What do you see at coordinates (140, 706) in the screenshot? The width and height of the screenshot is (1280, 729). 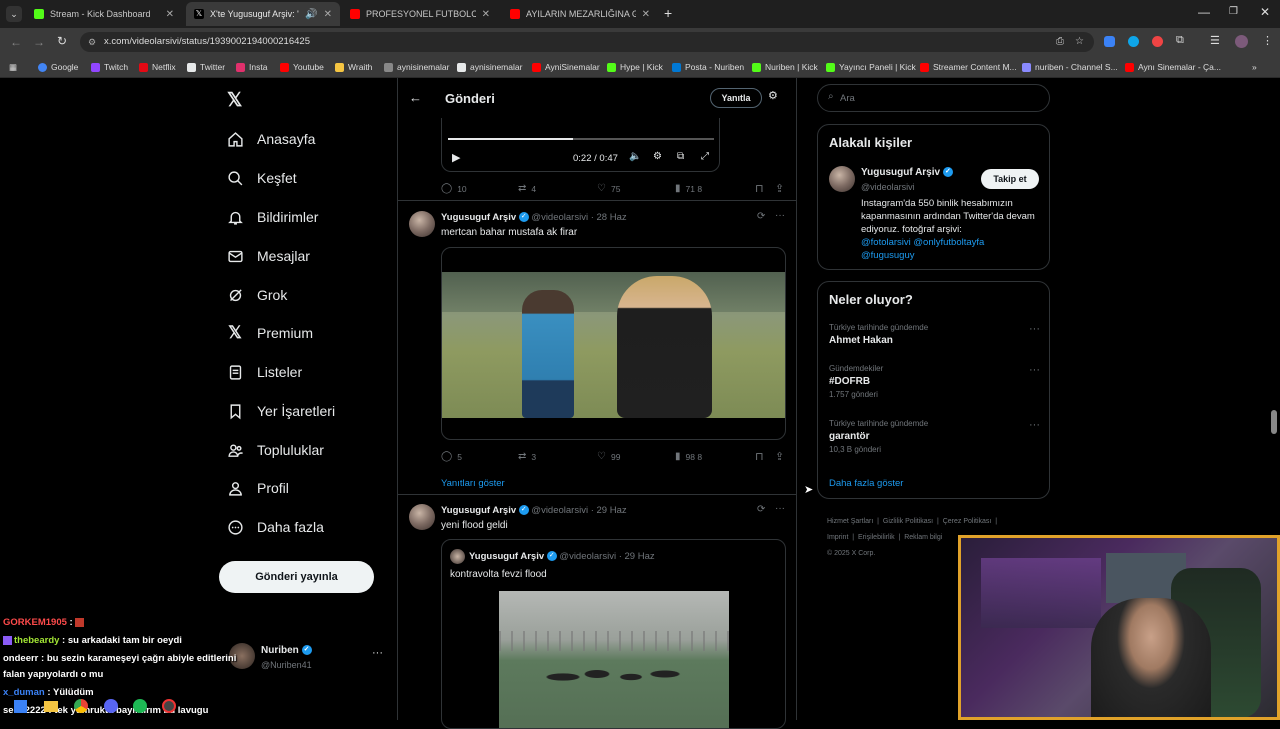 I see `spotify-icon` at bounding box center [140, 706].